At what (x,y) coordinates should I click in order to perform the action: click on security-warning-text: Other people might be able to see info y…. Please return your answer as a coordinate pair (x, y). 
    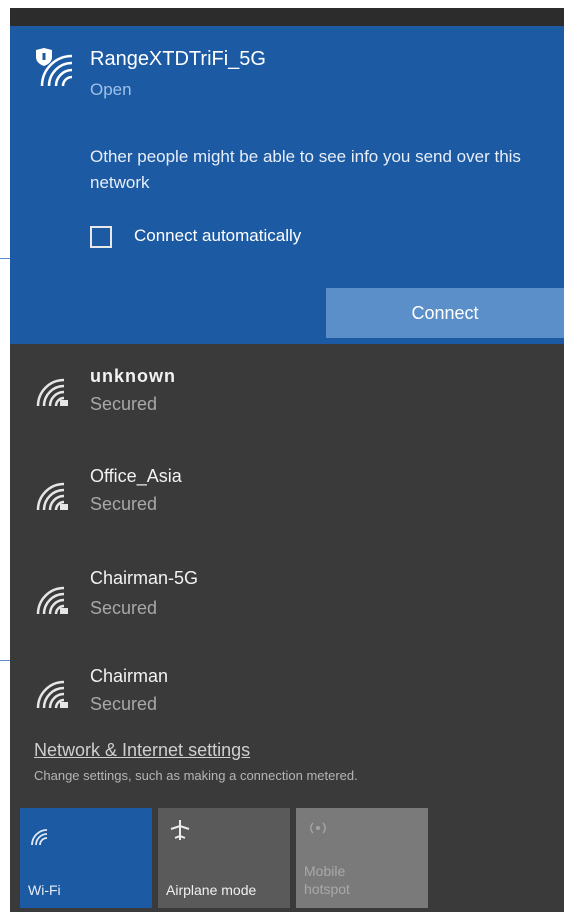
    Looking at the image, I should click on (305, 169).